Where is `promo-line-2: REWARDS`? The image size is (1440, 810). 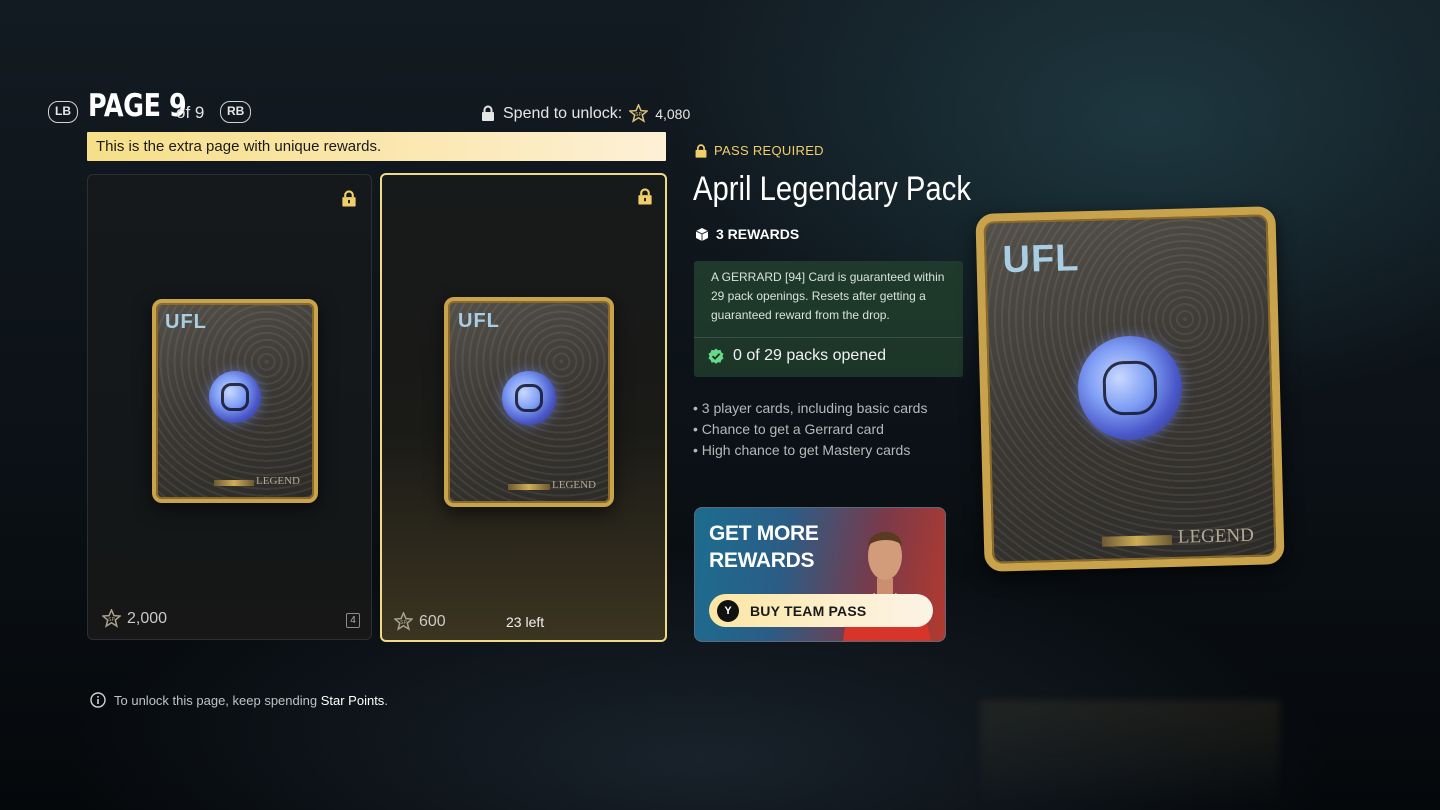
promo-line-2: REWARDS is located at coordinates (762, 560).